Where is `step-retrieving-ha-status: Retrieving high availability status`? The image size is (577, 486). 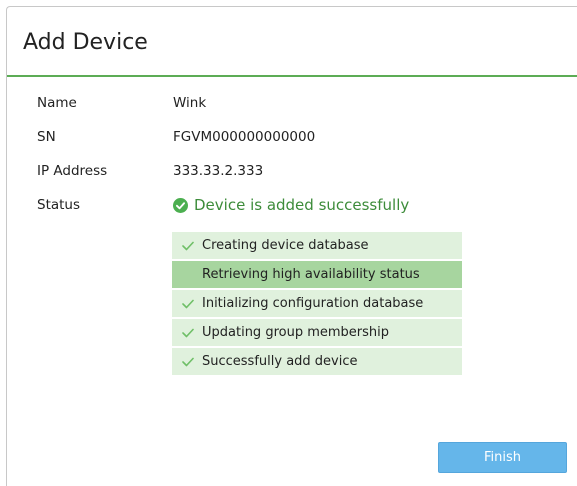 step-retrieving-ha-status: Retrieving high availability status is located at coordinates (317, 274).